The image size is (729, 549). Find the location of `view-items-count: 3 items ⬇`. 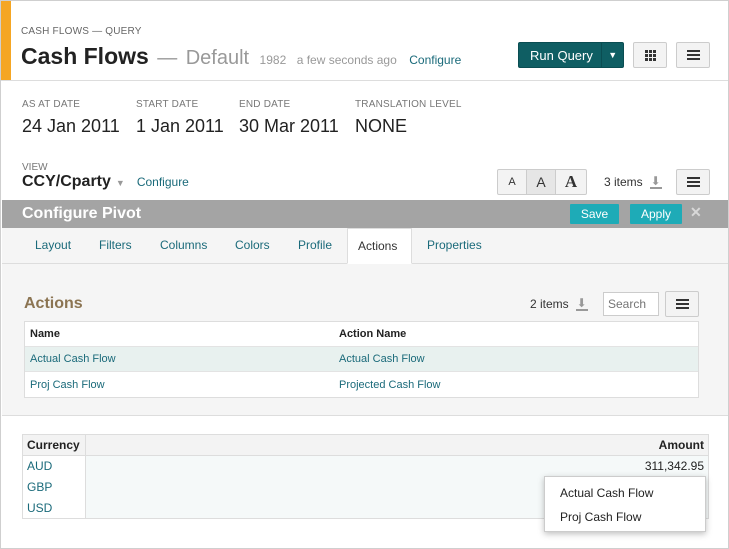

view-items-count: 3 items ⬇ is located at coordinates (633, 182).